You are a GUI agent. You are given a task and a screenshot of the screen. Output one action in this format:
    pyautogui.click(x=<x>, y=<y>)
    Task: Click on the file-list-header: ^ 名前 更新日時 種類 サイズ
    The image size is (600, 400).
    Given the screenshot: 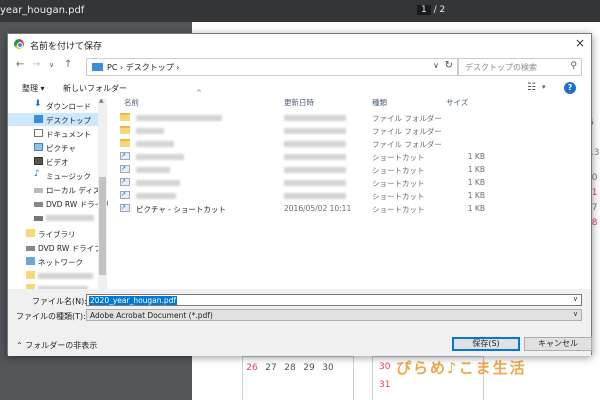 What is the action you would take?
    pyautogui.click(x=349, y=99)
    